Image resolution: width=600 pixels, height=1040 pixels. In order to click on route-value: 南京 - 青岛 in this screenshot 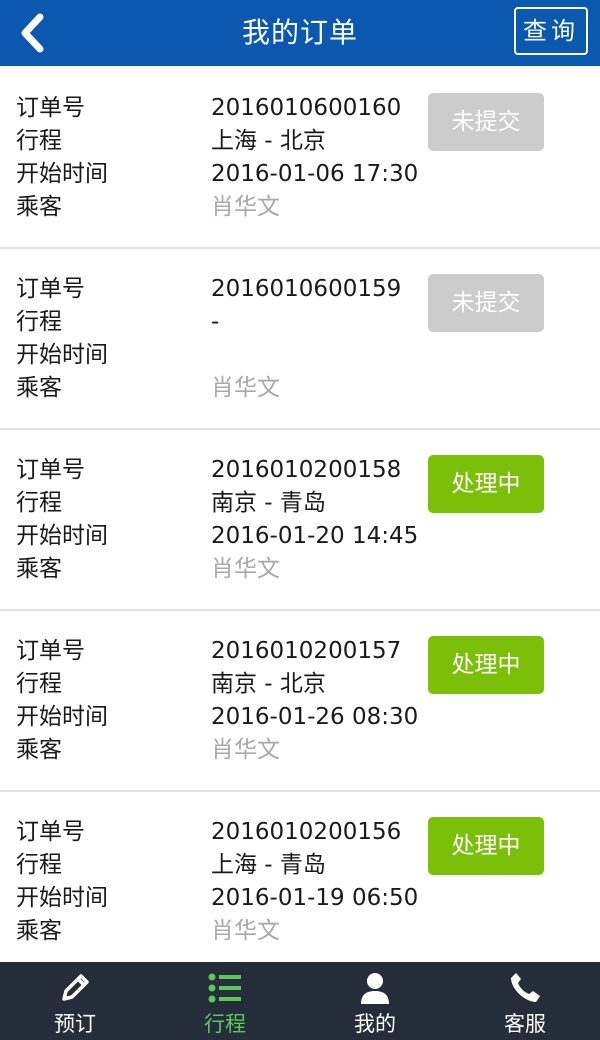, I will do `click(268, 503)`.